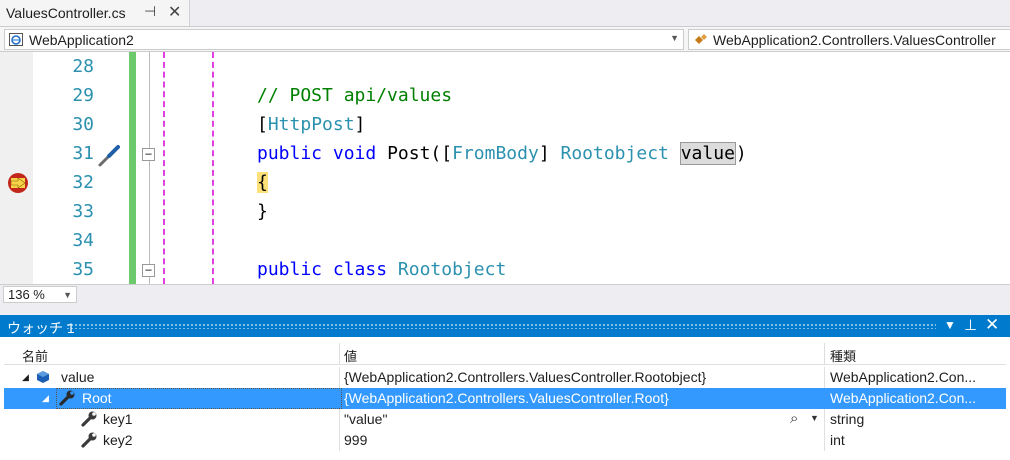 This screenshot has height=460, width=1010. I want to click on project-icon, so click(16, 39).